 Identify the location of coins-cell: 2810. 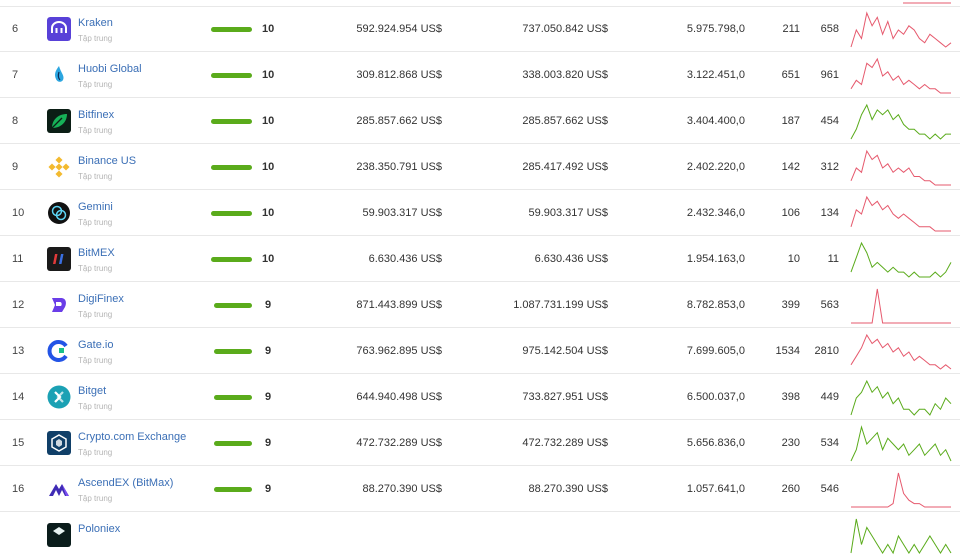
(826, 351).